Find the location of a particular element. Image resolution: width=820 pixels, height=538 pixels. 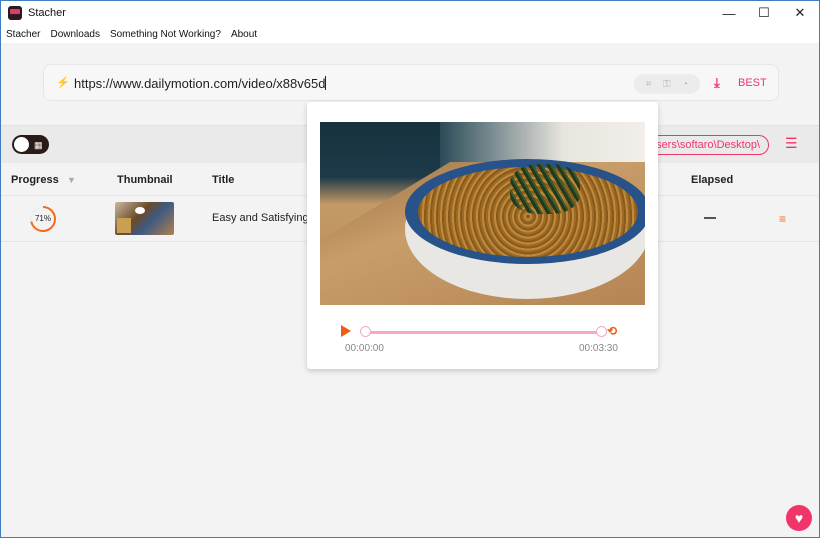

filter-icon: ▼ is located at coordinates (71, 180).